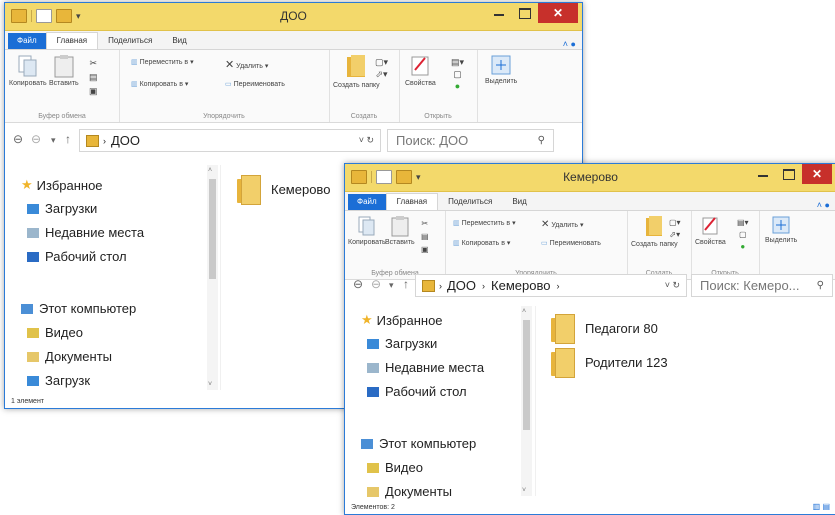  What do you see at coordinates (621, 328) in the screenshot?
I see `item-label: Педагоги 80` at bounding box center [621, 328].